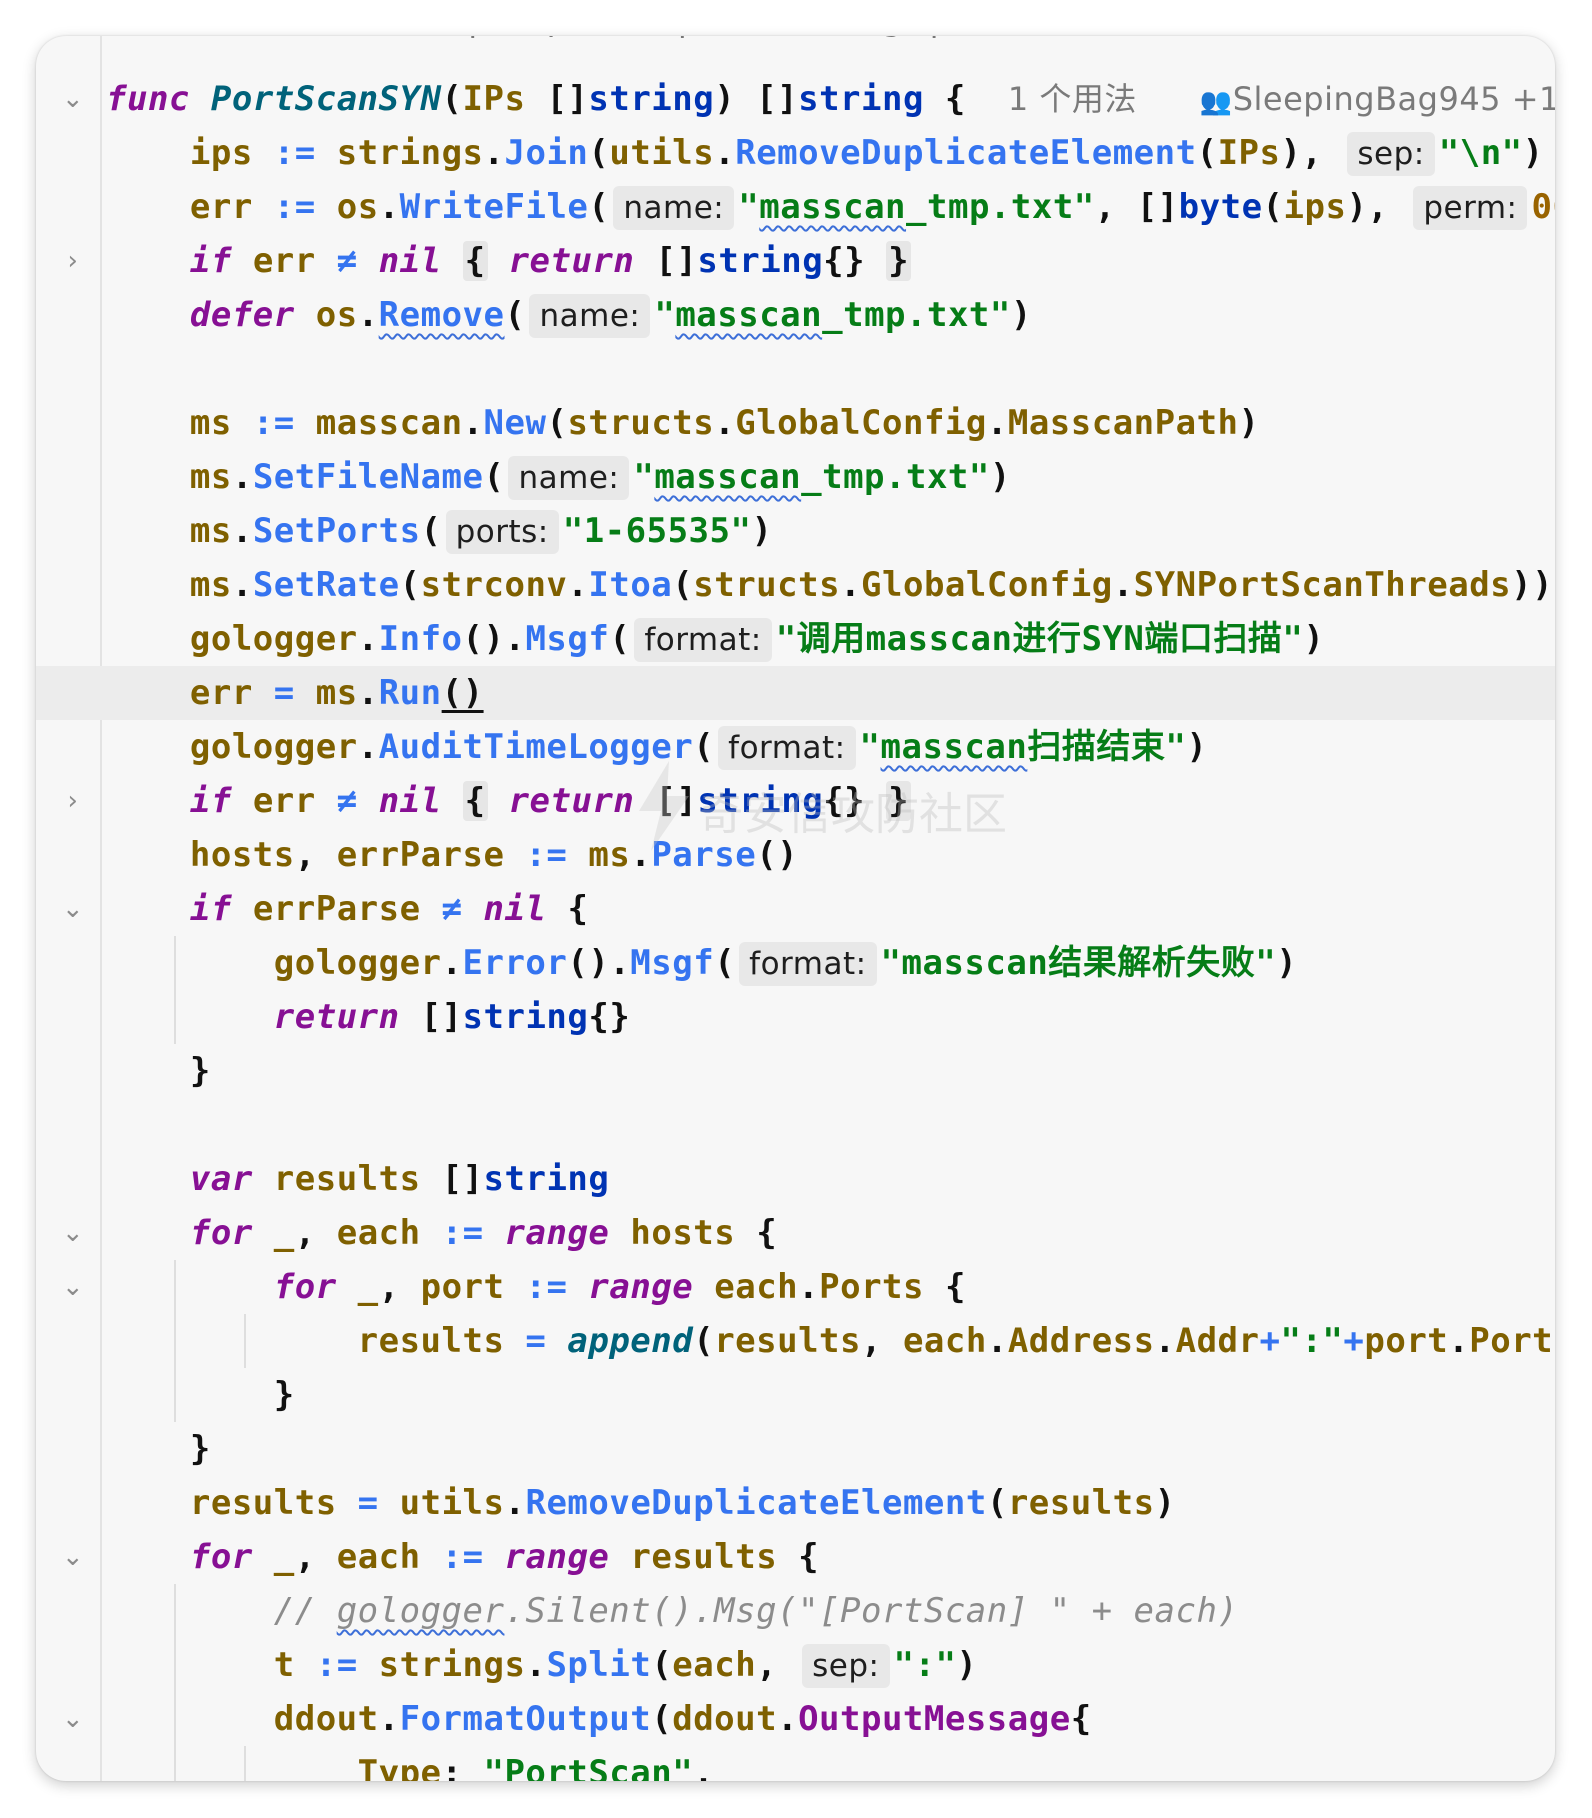 This screenshot has width=1592, height=1818. I want to click on code-line: ⌄ for _, each := range results {, so click(795, 1557).